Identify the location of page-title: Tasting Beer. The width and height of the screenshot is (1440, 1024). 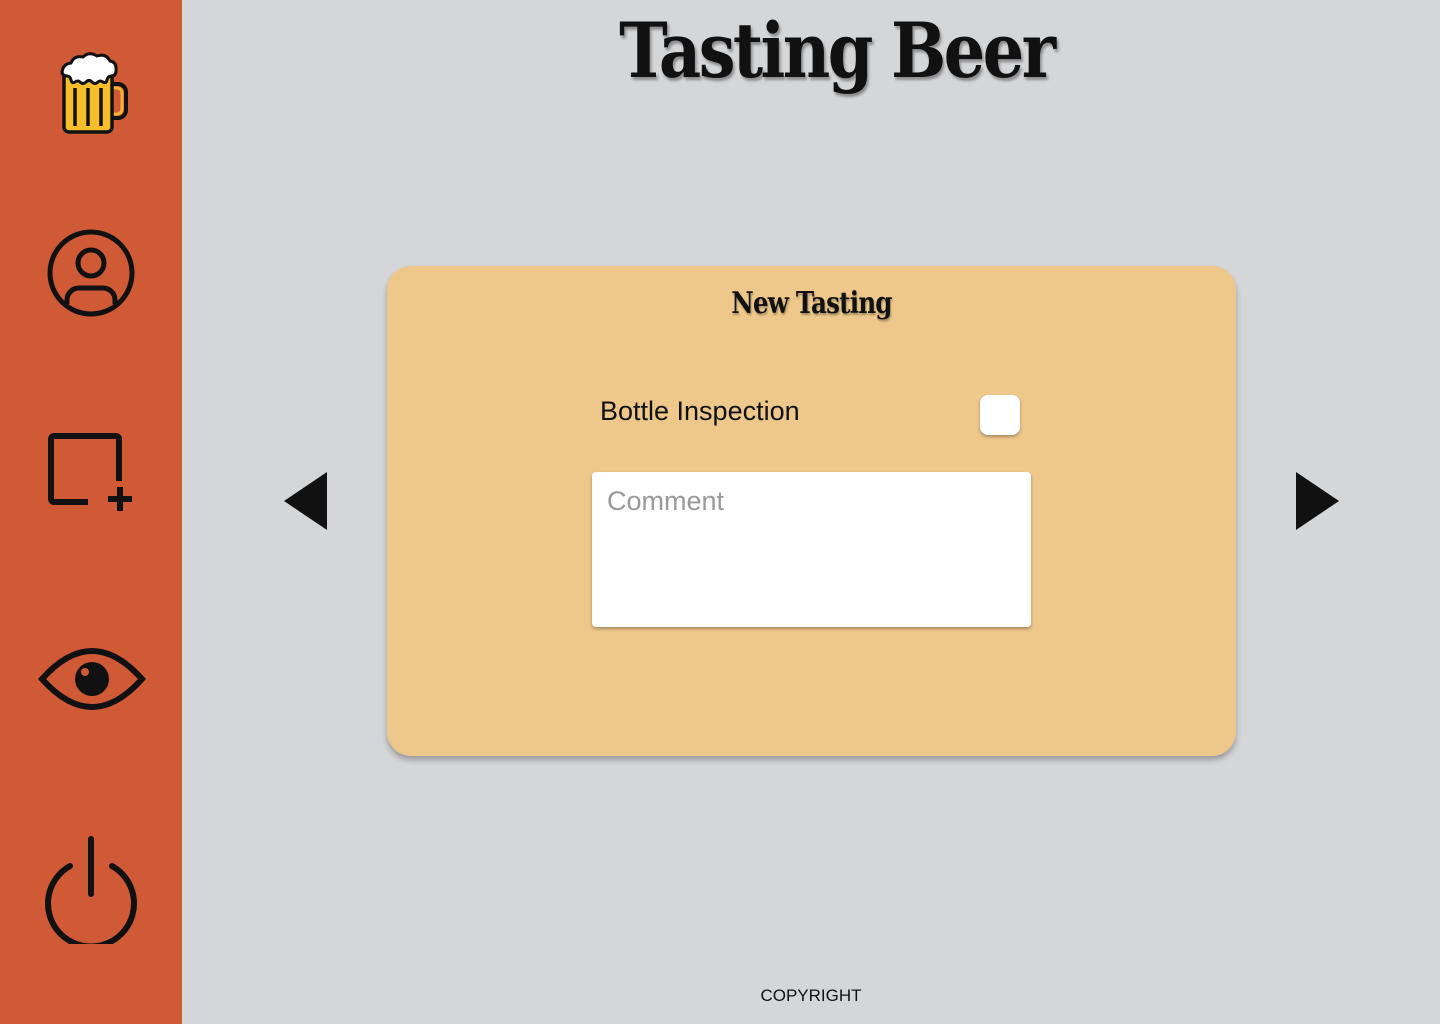
(837, 50).